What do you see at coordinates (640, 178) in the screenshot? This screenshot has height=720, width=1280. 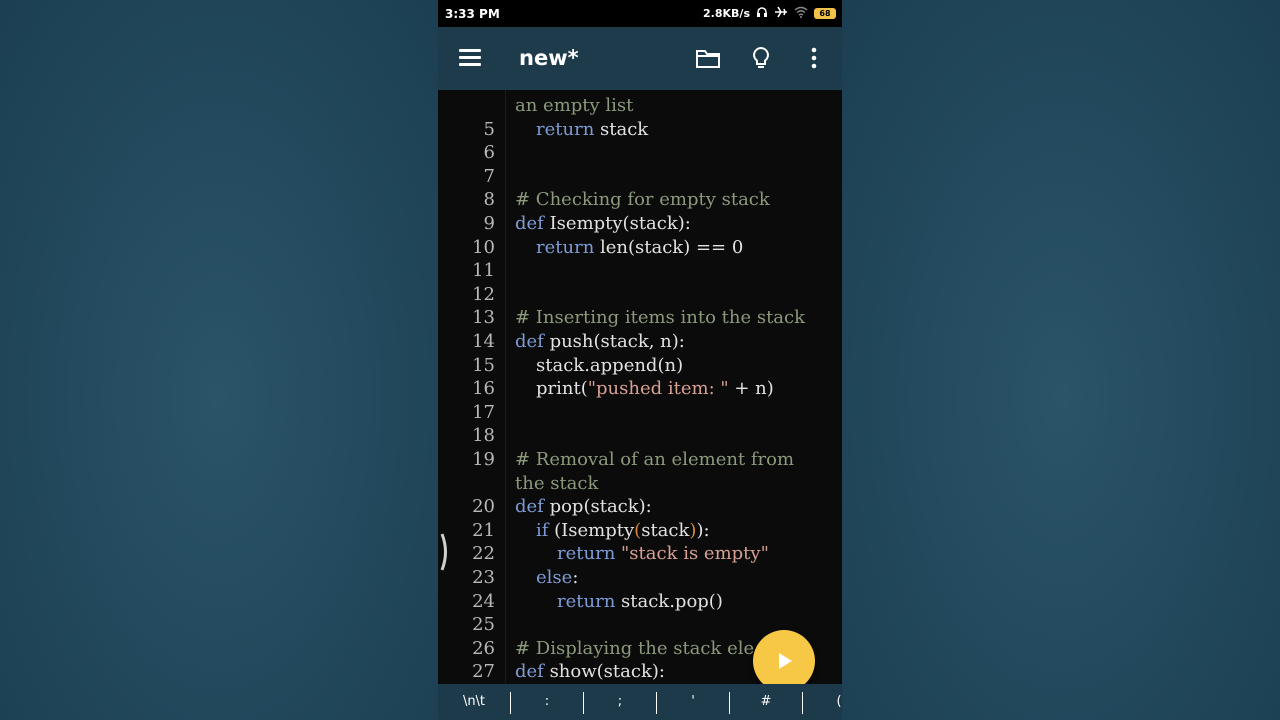 I see `code-line: 7` at bounding box center [640, 178].